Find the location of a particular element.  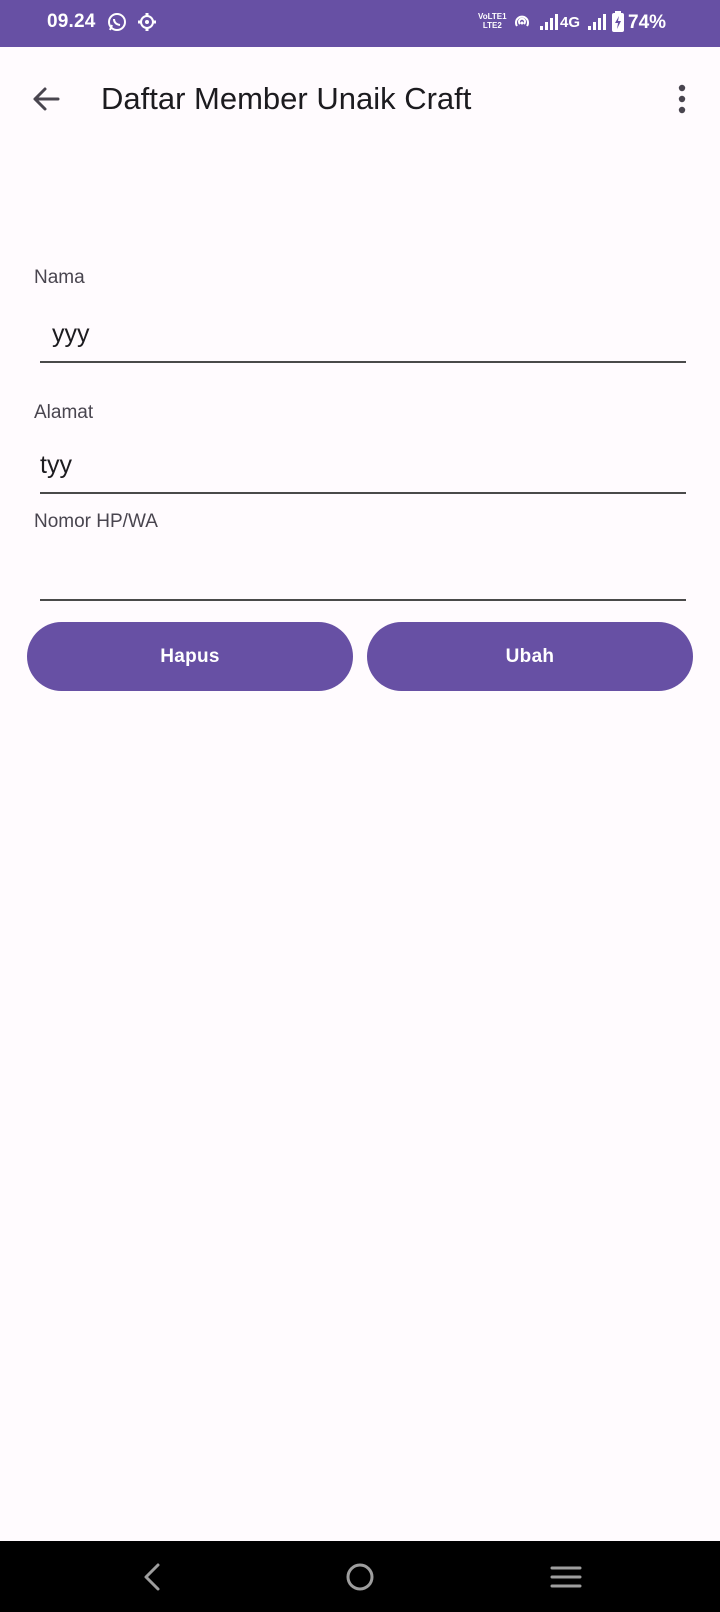

volte-indicator: VoLTE1 LTE2 is located at coordinates (492, 21).